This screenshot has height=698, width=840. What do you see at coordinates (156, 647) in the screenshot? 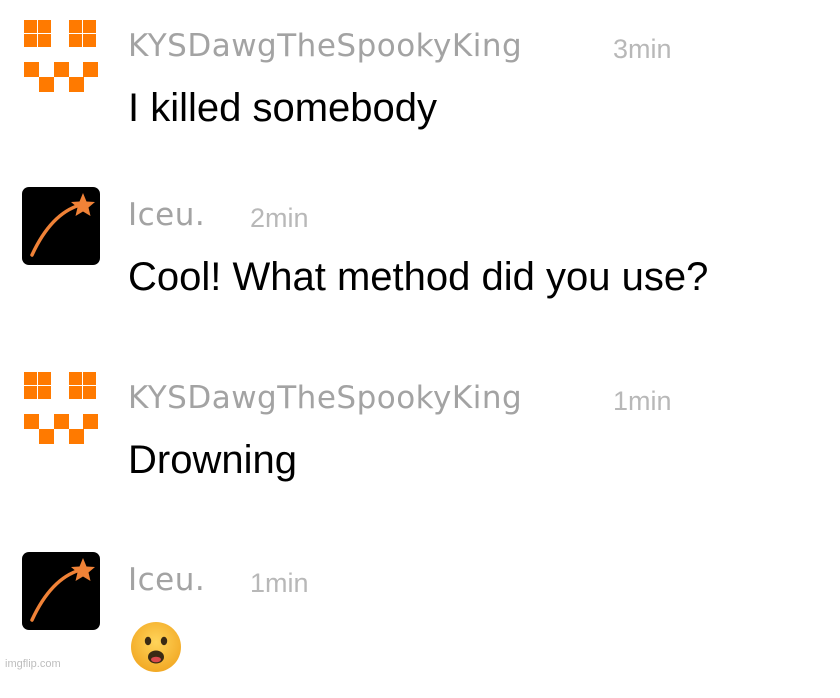
I see `frowning-face-open-mouth-emoji-icon` at bounding box center [156, 647].